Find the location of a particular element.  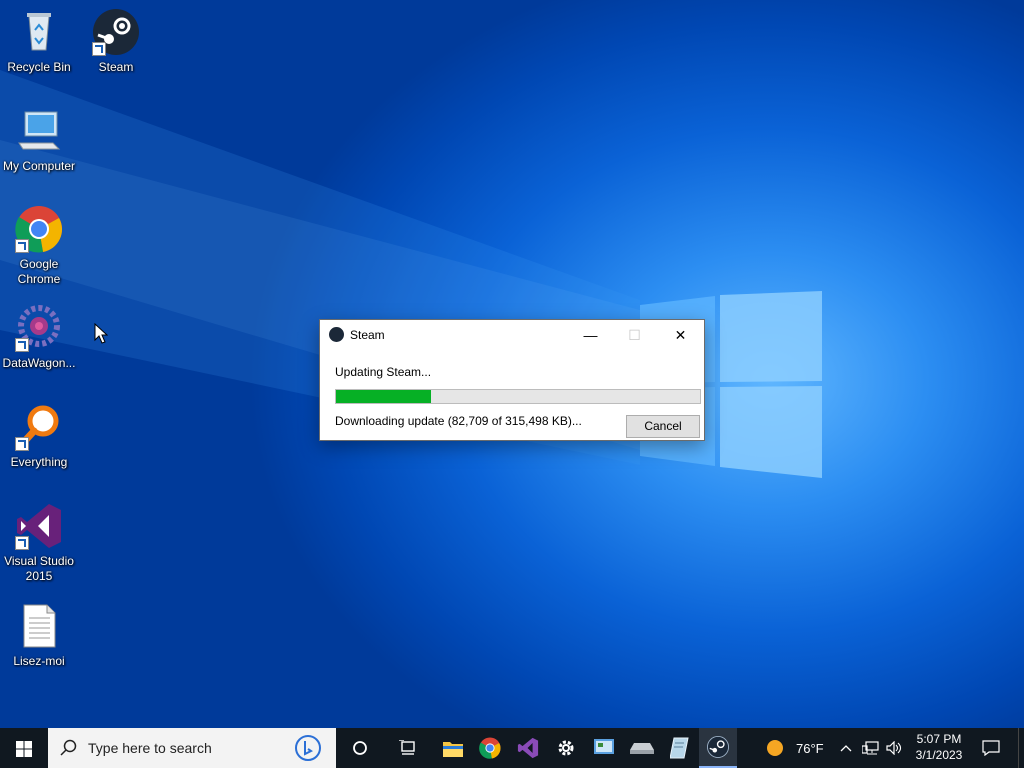

task-view-button is located at coordinates (408, 748).